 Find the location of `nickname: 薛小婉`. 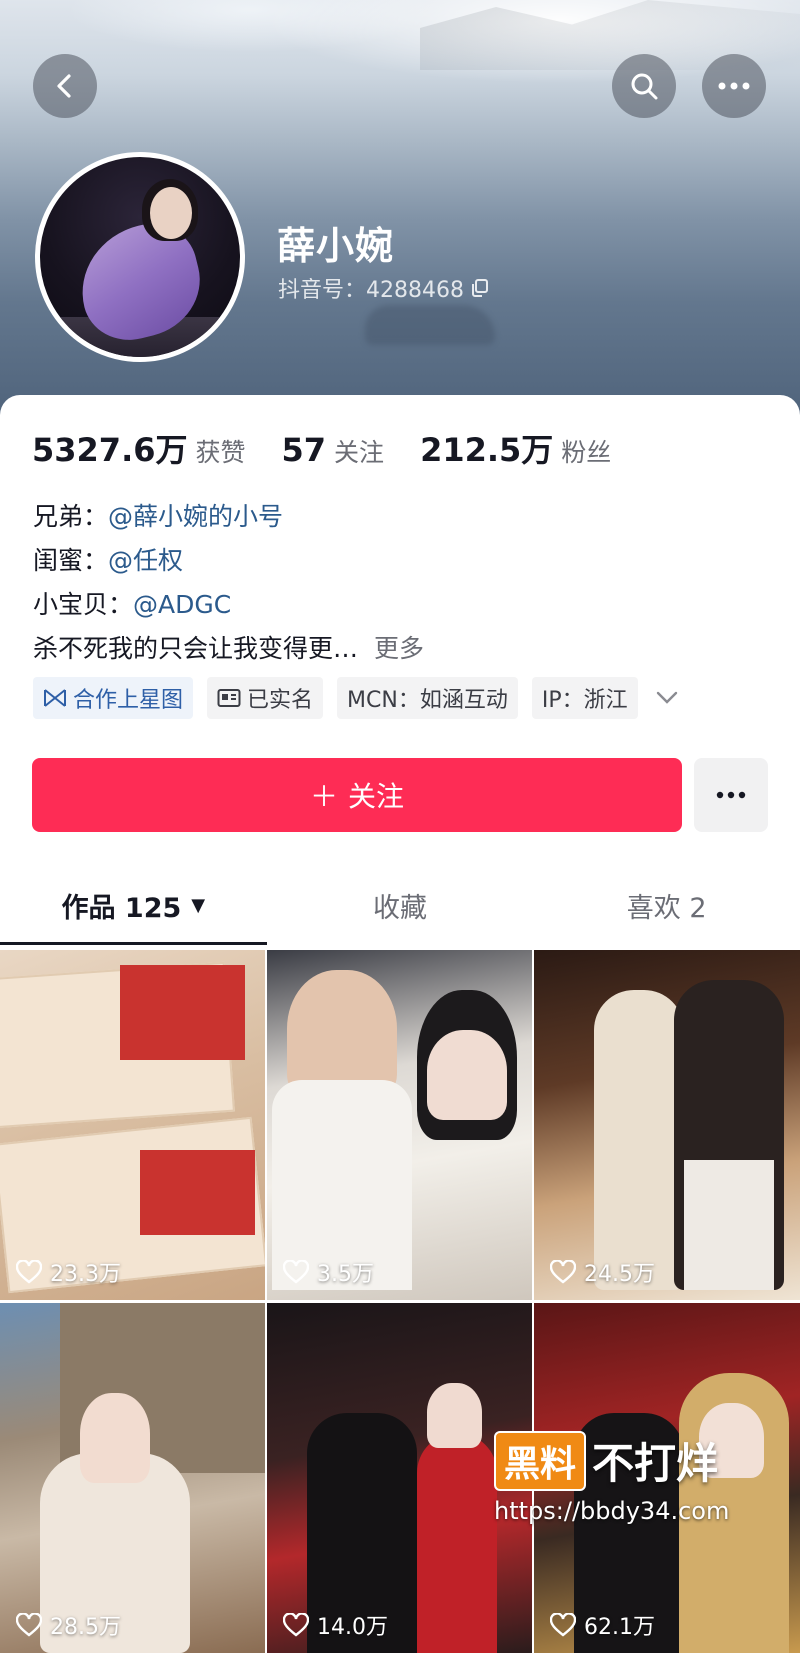

nickname: 薛小婉 is located at coordinates (336, 246).